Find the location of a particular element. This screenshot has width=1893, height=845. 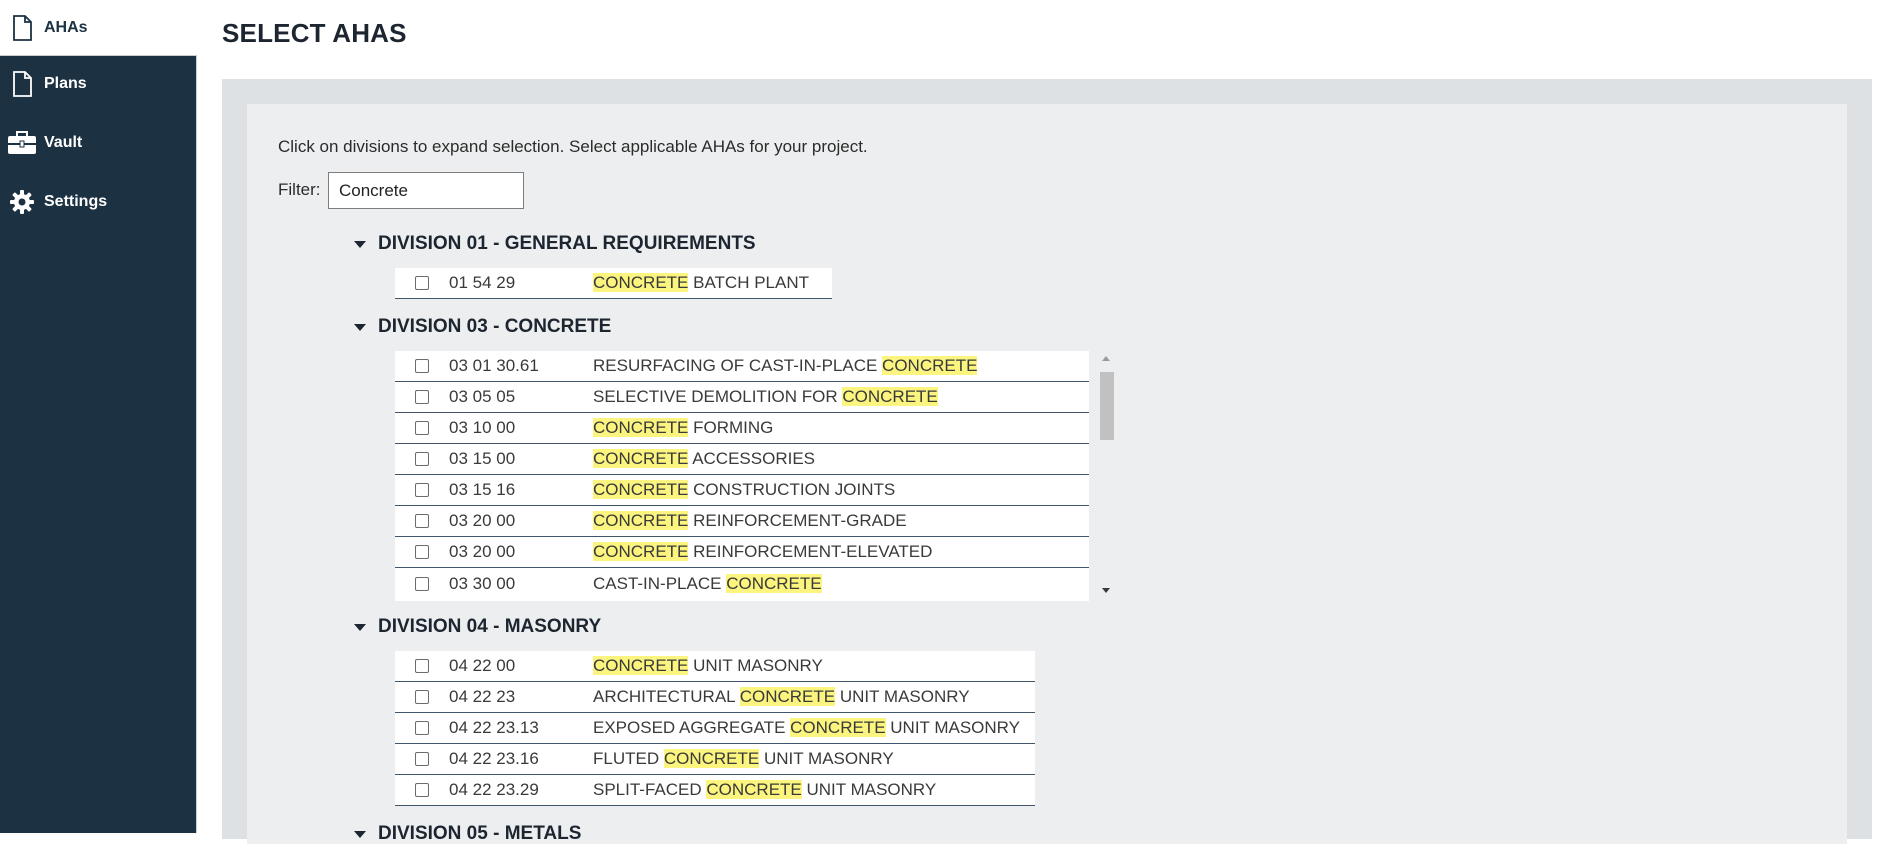

list-item: 03 10 00 CONCRETE FORMING is located at coordinates (742, 428).